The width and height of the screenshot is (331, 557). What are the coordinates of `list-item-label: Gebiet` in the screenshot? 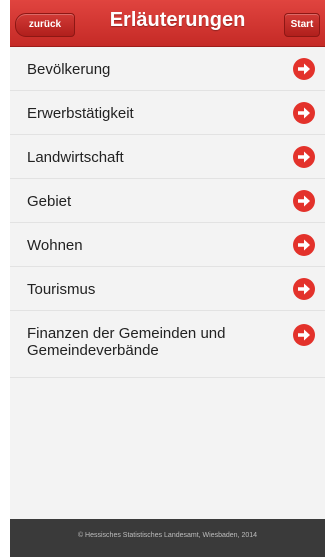 It's located at (49, 201).